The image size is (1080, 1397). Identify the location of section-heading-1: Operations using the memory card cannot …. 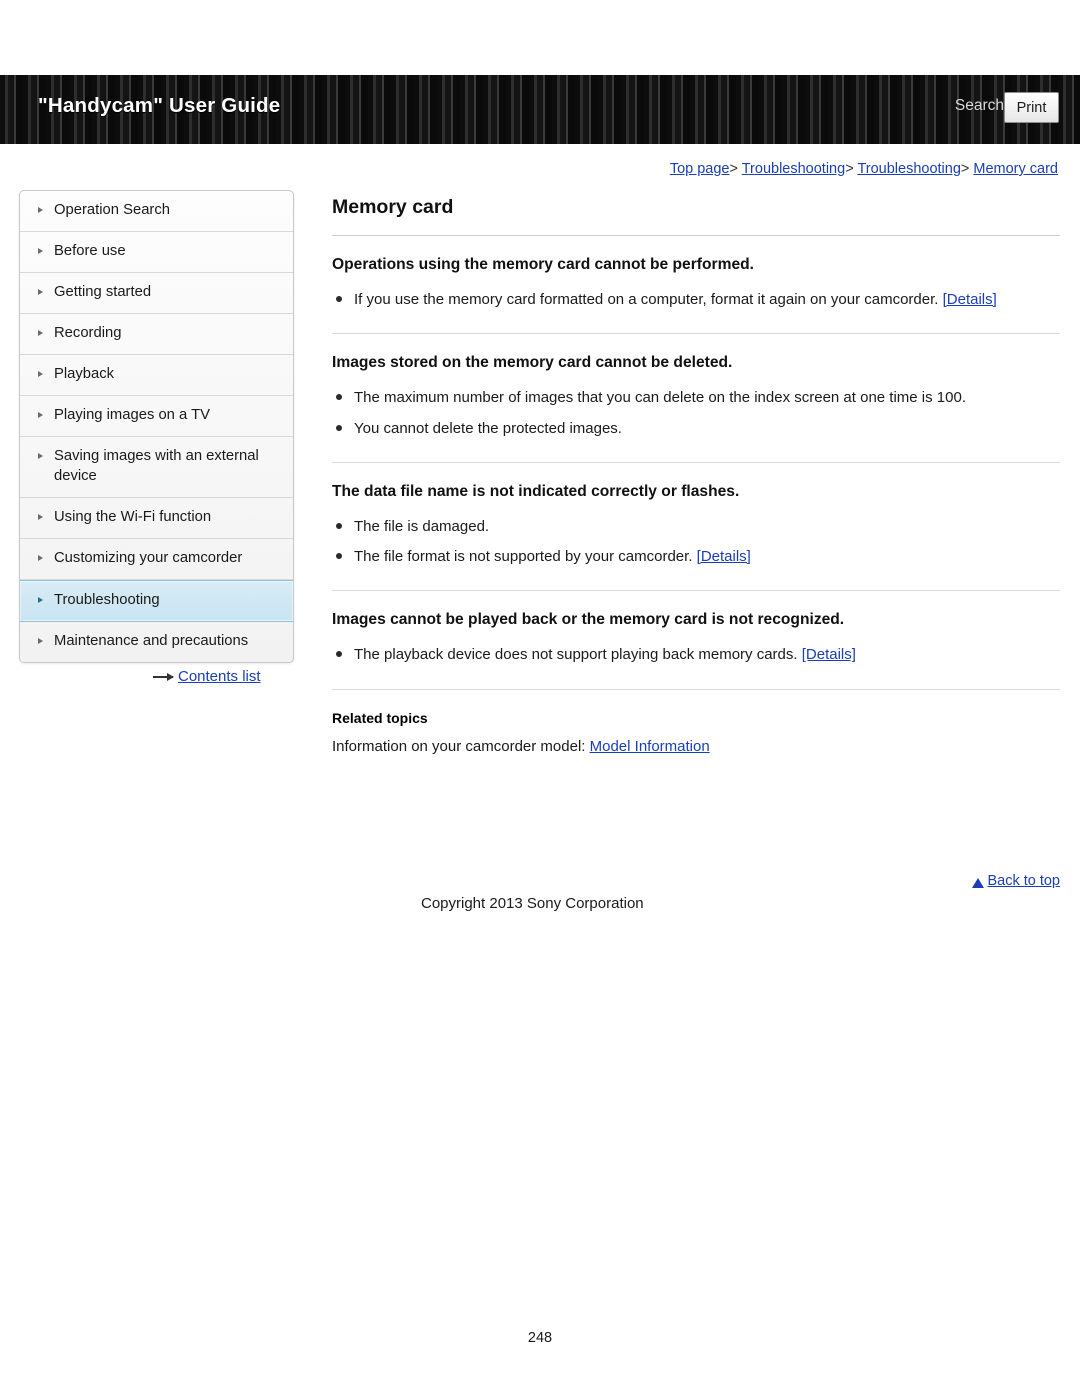
(543, 264).